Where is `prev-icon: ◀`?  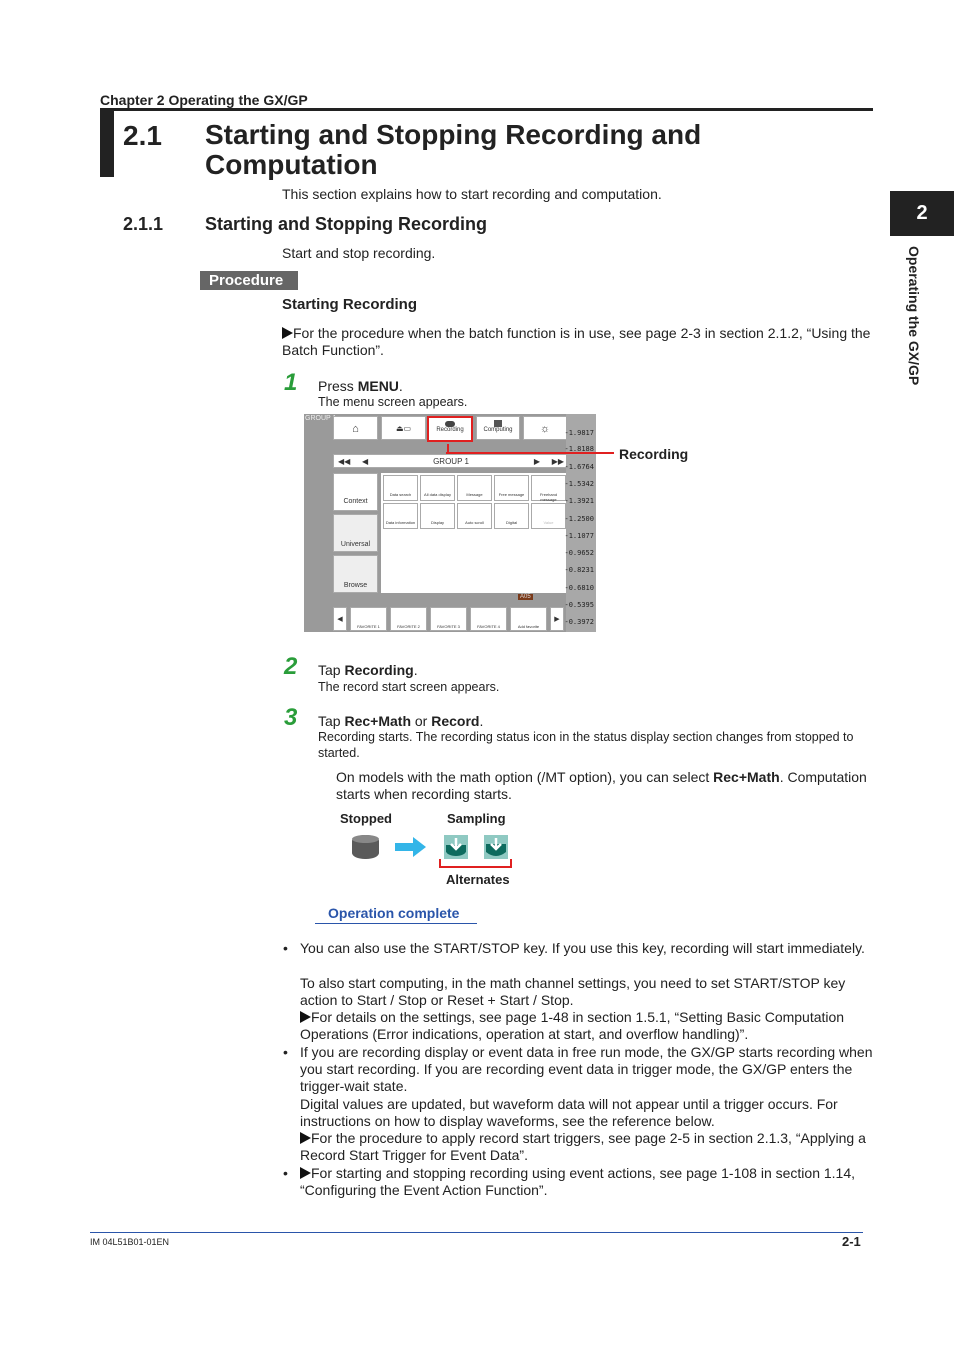
prev-icon: ◀ is located at coordinates (365, 461).